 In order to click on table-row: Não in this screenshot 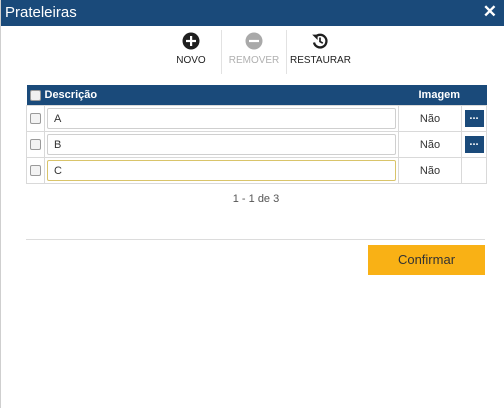, I will do `click(257, 170)`.